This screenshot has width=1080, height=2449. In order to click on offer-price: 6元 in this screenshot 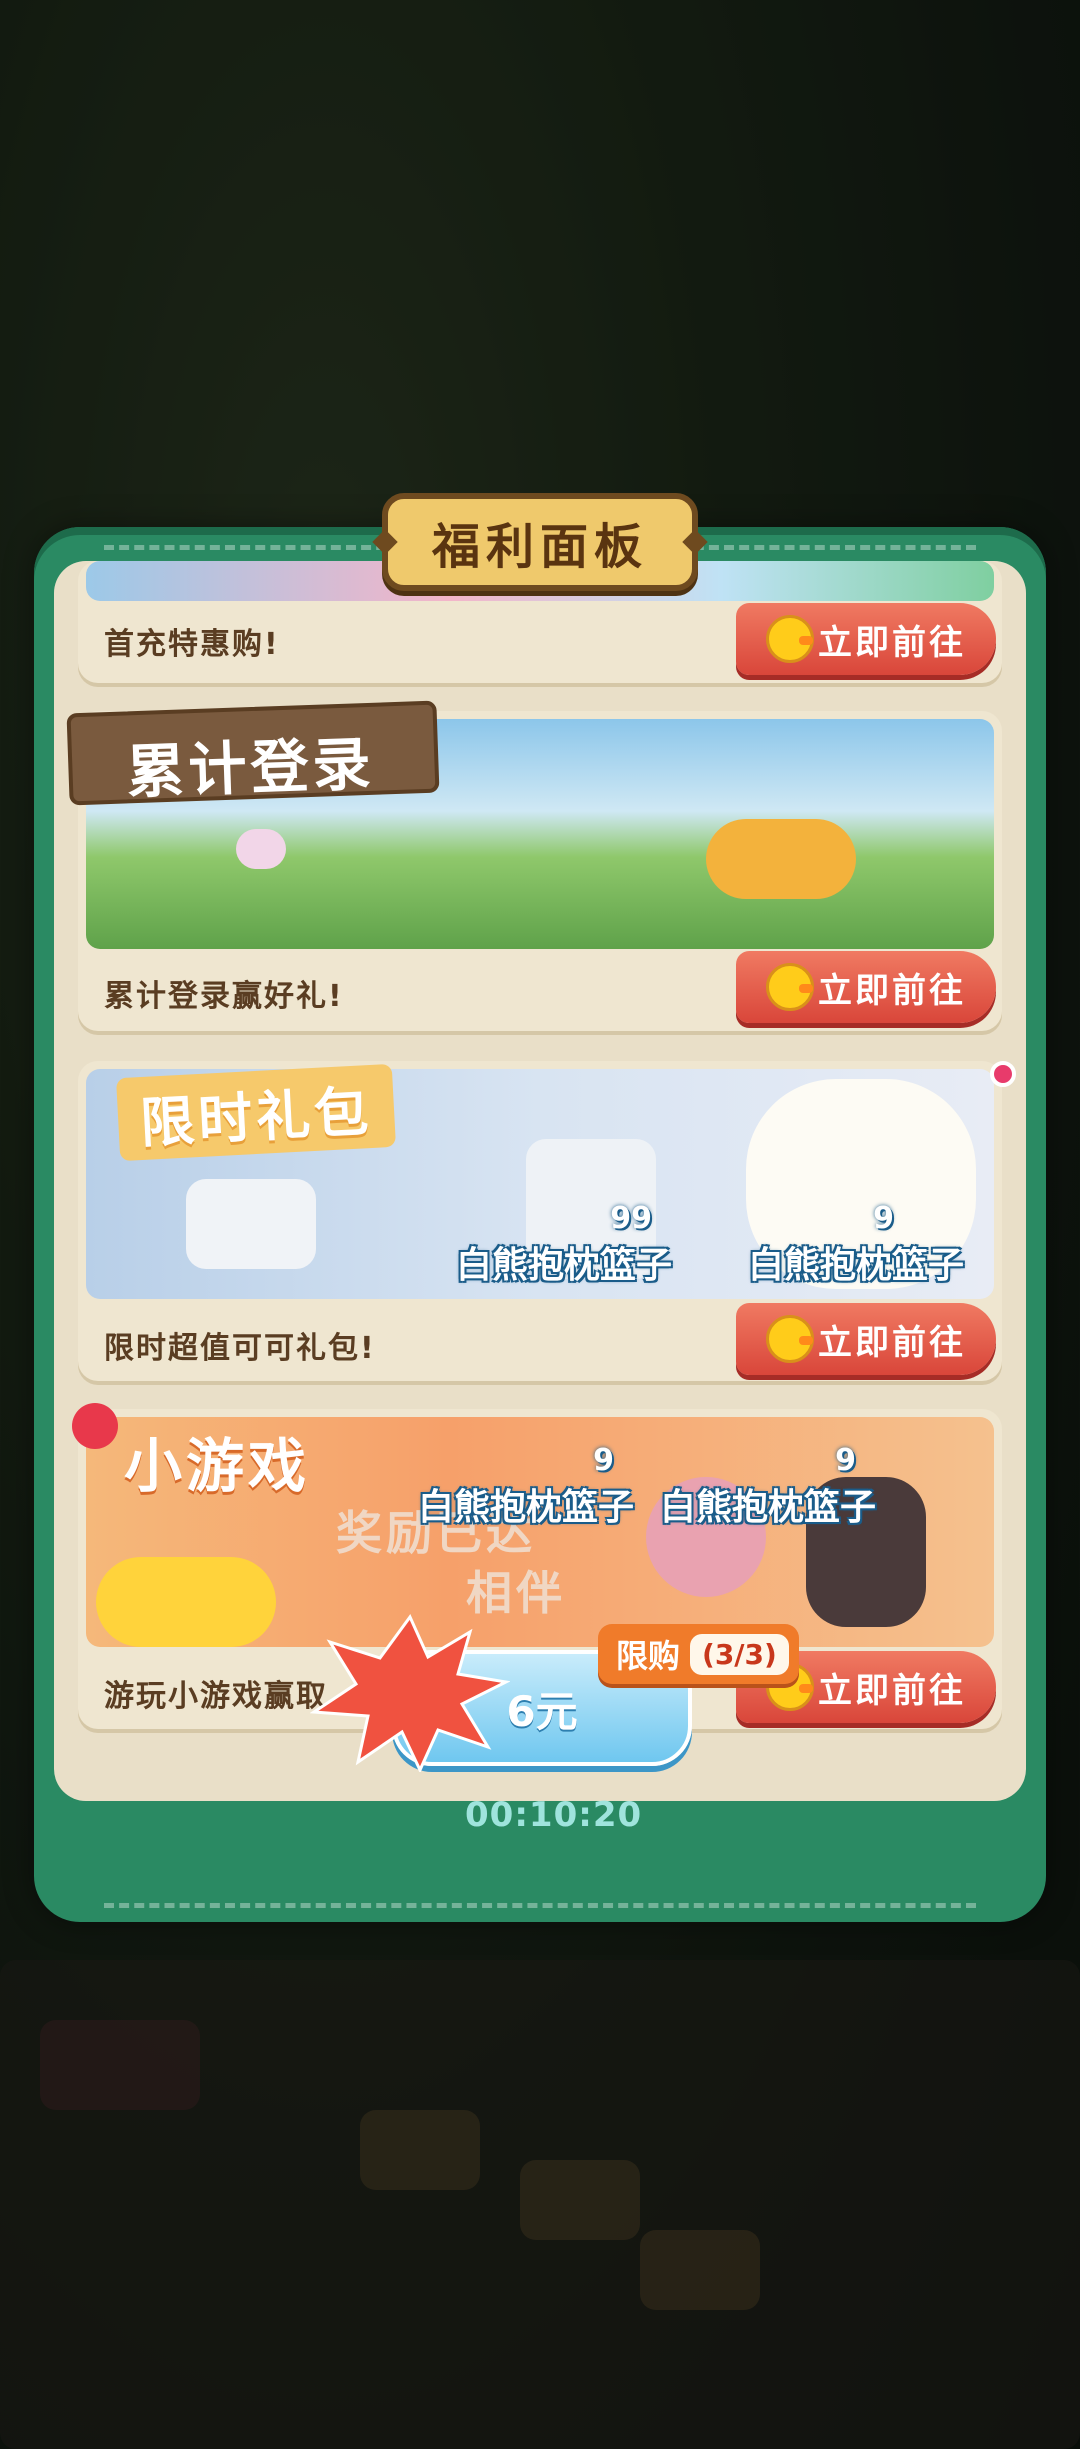, I will do `click(542, 1711)`.